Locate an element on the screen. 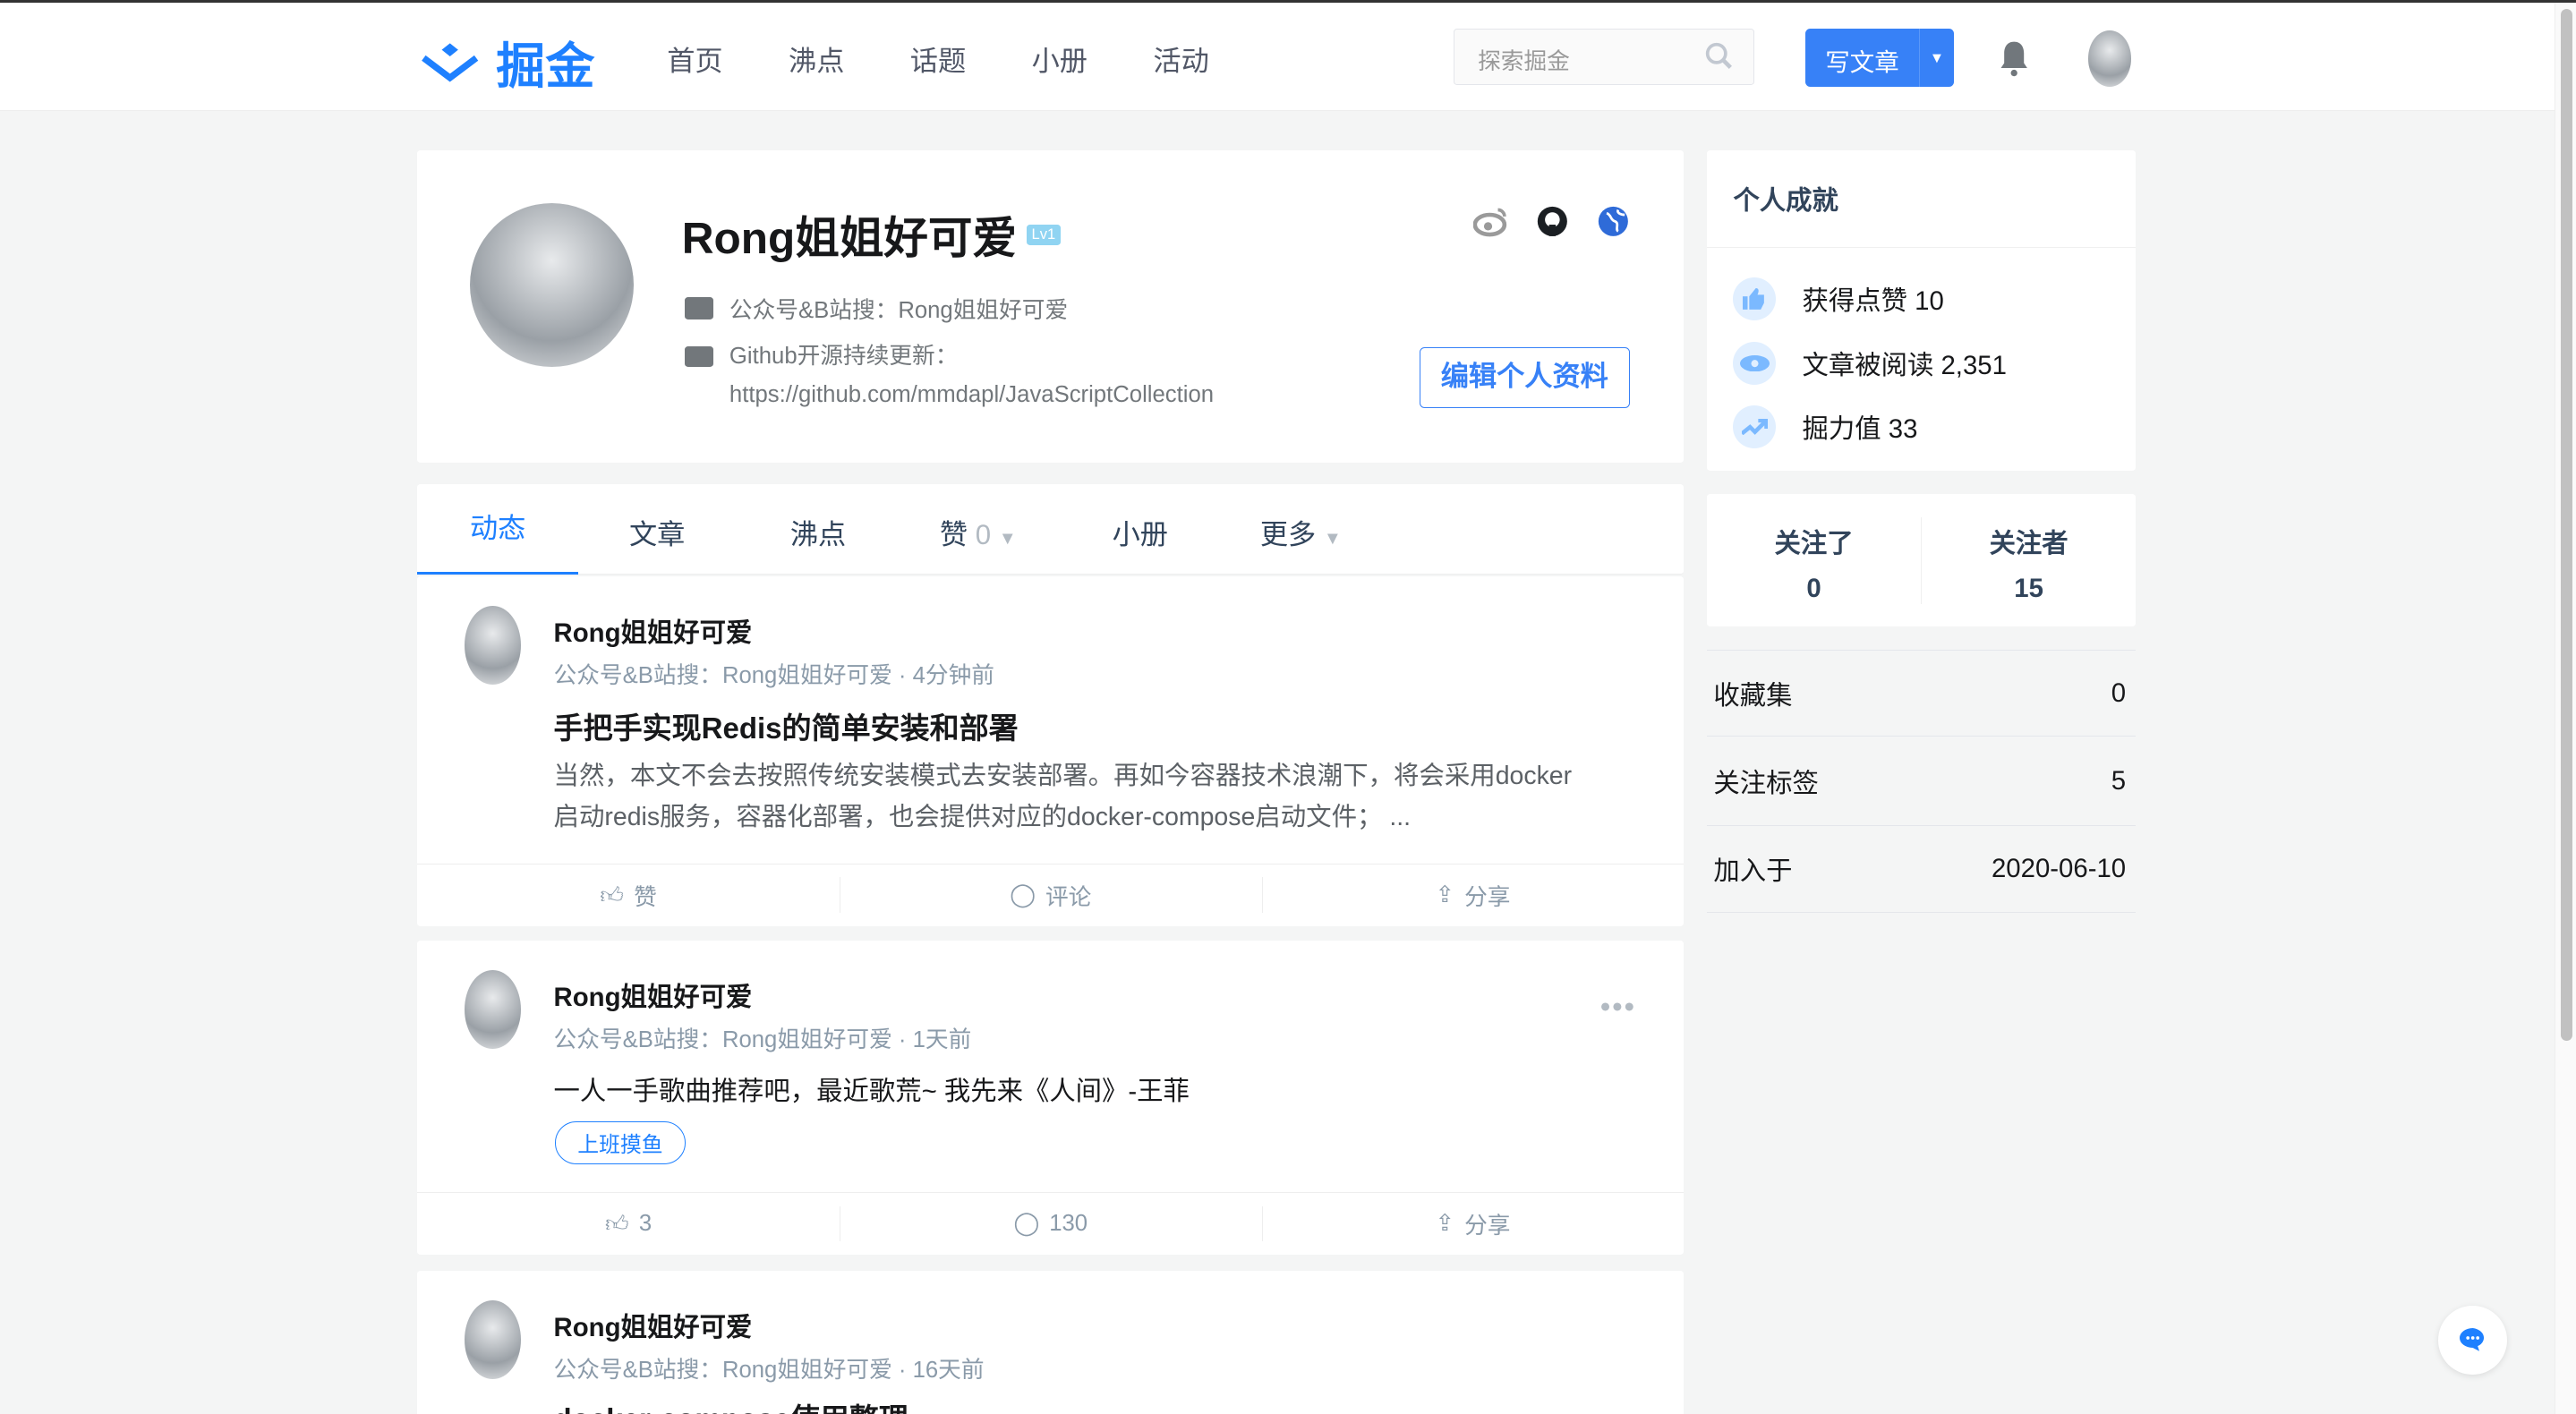  like-count: 3 is located at coordinates (645, 1223).